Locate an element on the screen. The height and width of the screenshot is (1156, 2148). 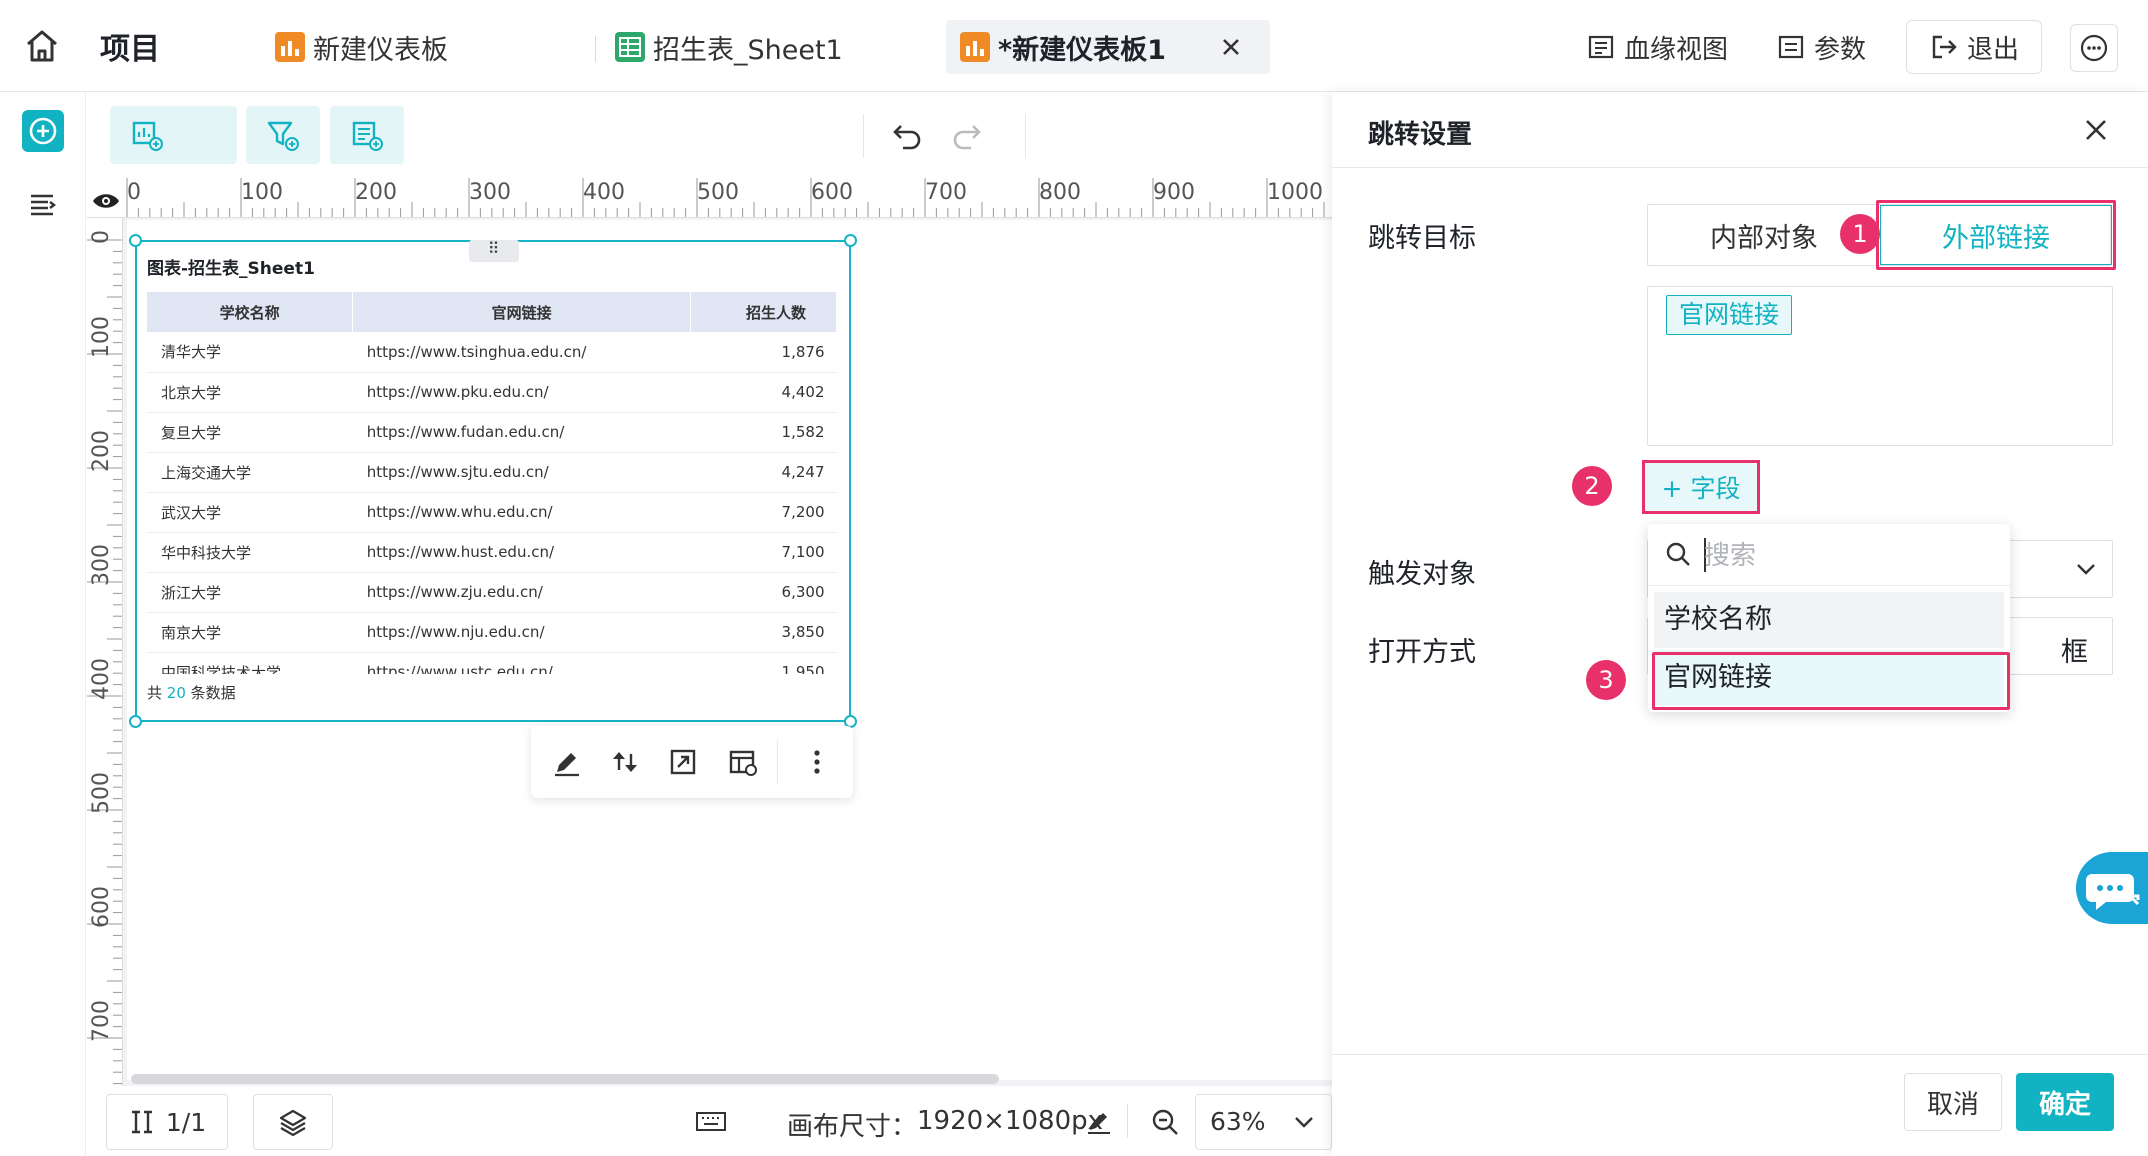
widget-floating-toolbar is located at coordinates (692, 762).